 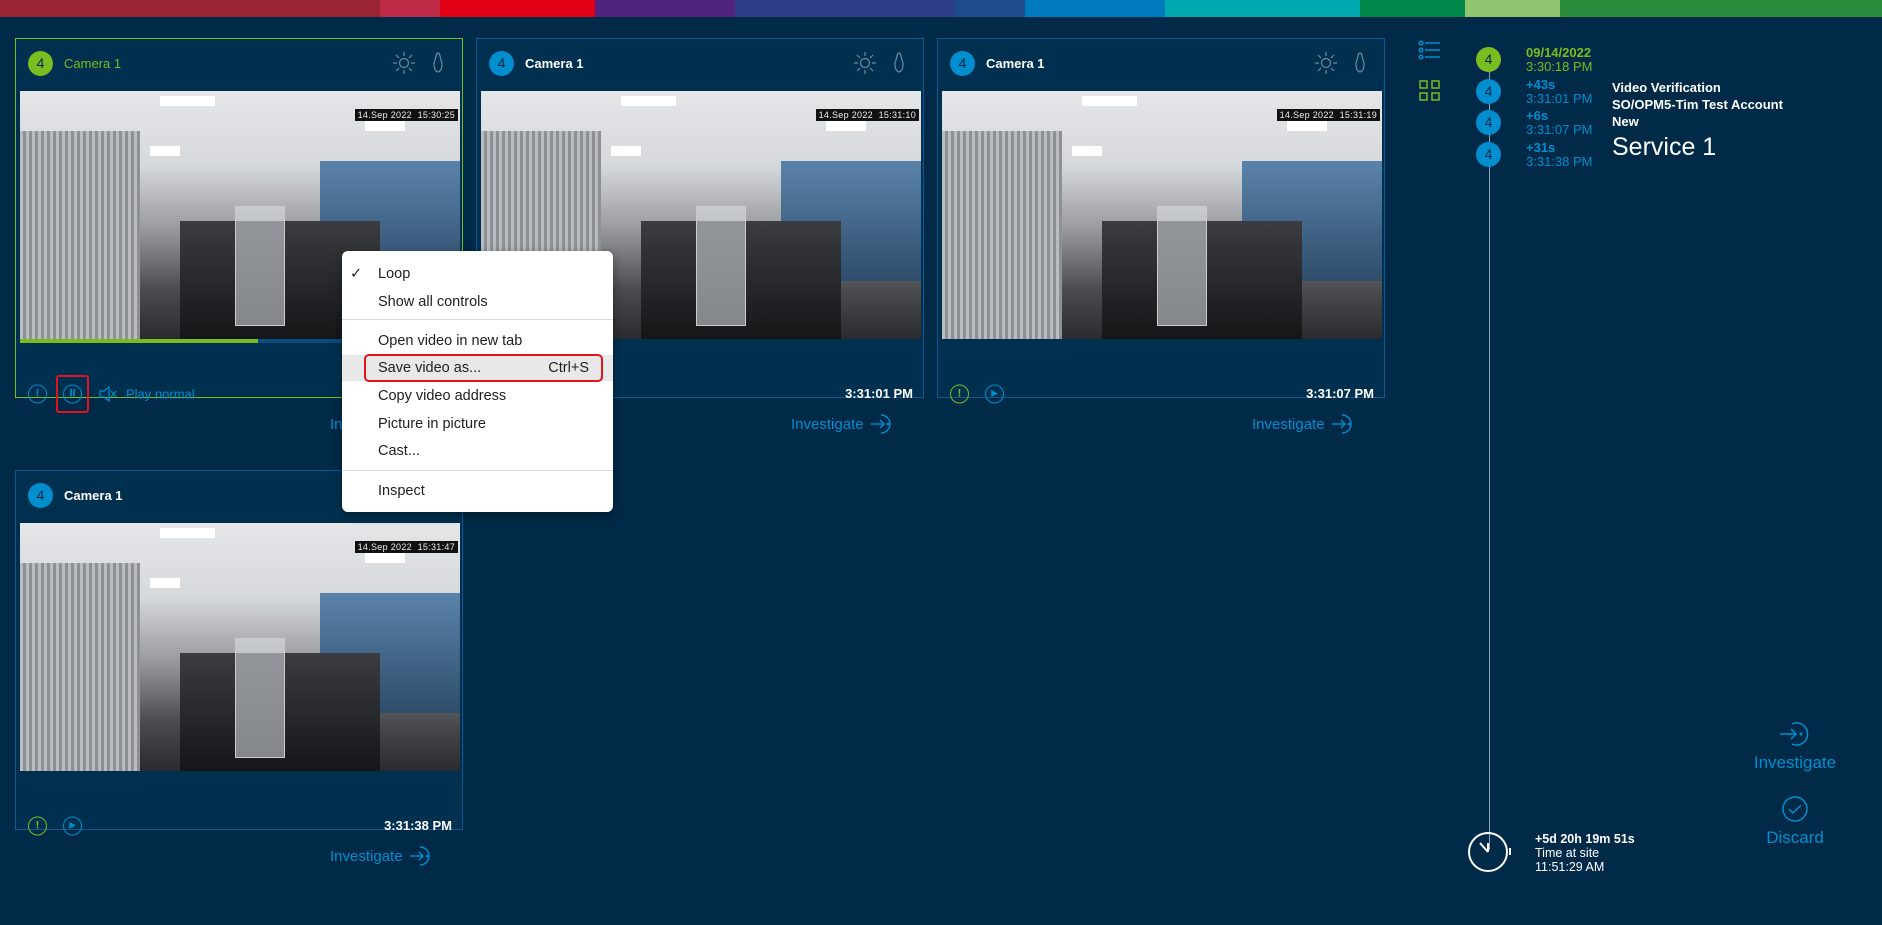 What do you see at coordinates (1537, 115) in the screenshot?
I see `event-delta: +6s` at bounding box center [1537, 115].